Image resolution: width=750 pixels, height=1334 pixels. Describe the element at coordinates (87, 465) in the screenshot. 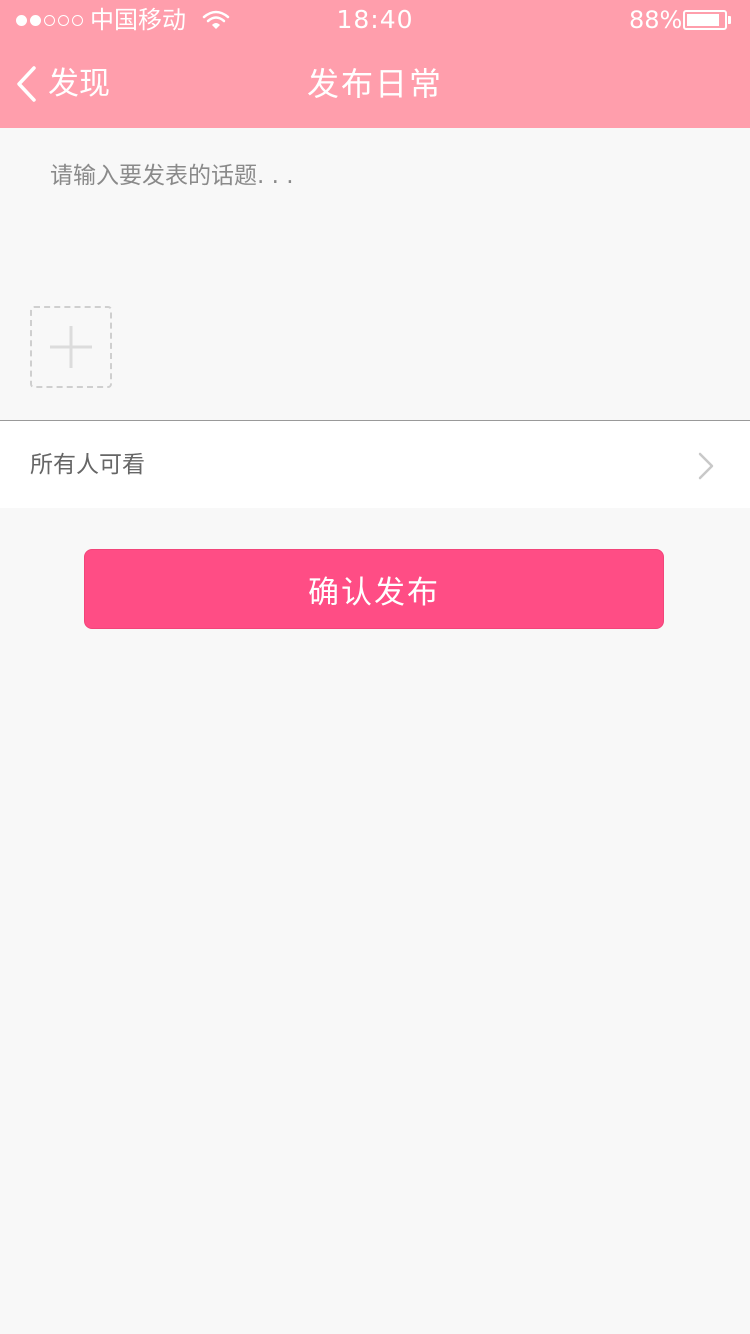

I see `visibility-label: 所有人可看` at that location.